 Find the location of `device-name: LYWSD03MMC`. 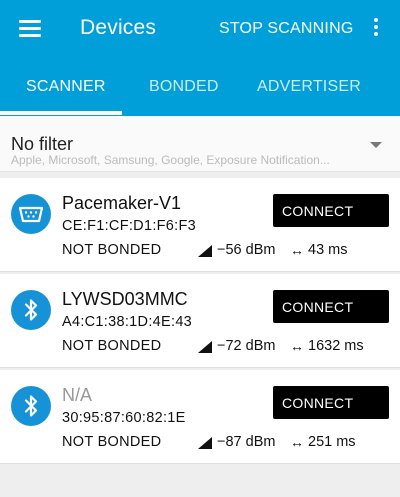

device-name: LYWSD03MMC is located at coordinates (125, 299).